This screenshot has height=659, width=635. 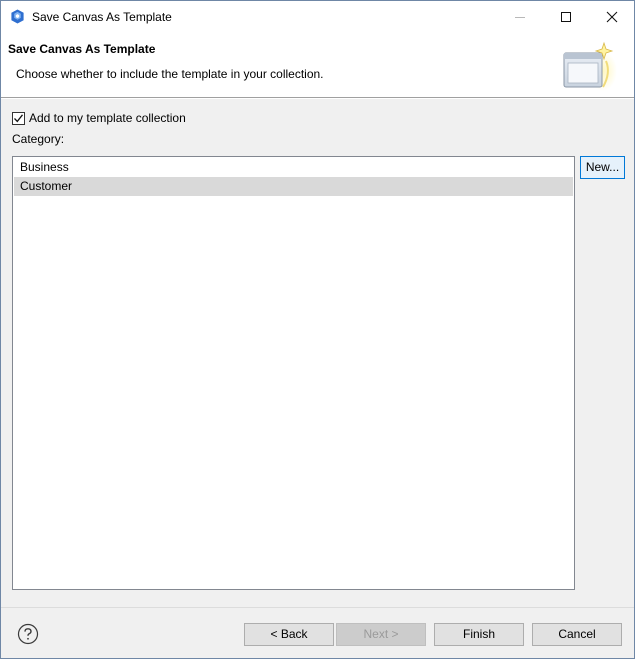 I want to click on minimize-icon, so click(x=520, y=17).